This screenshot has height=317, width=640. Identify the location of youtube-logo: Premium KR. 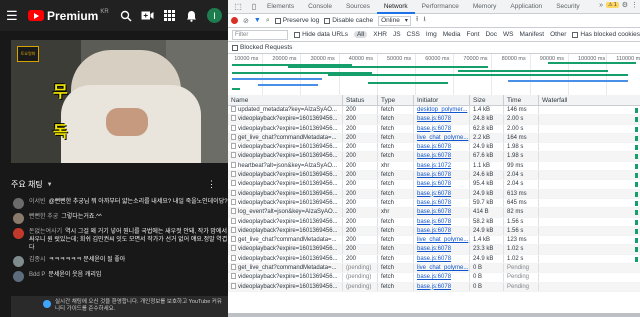
(68, 16).